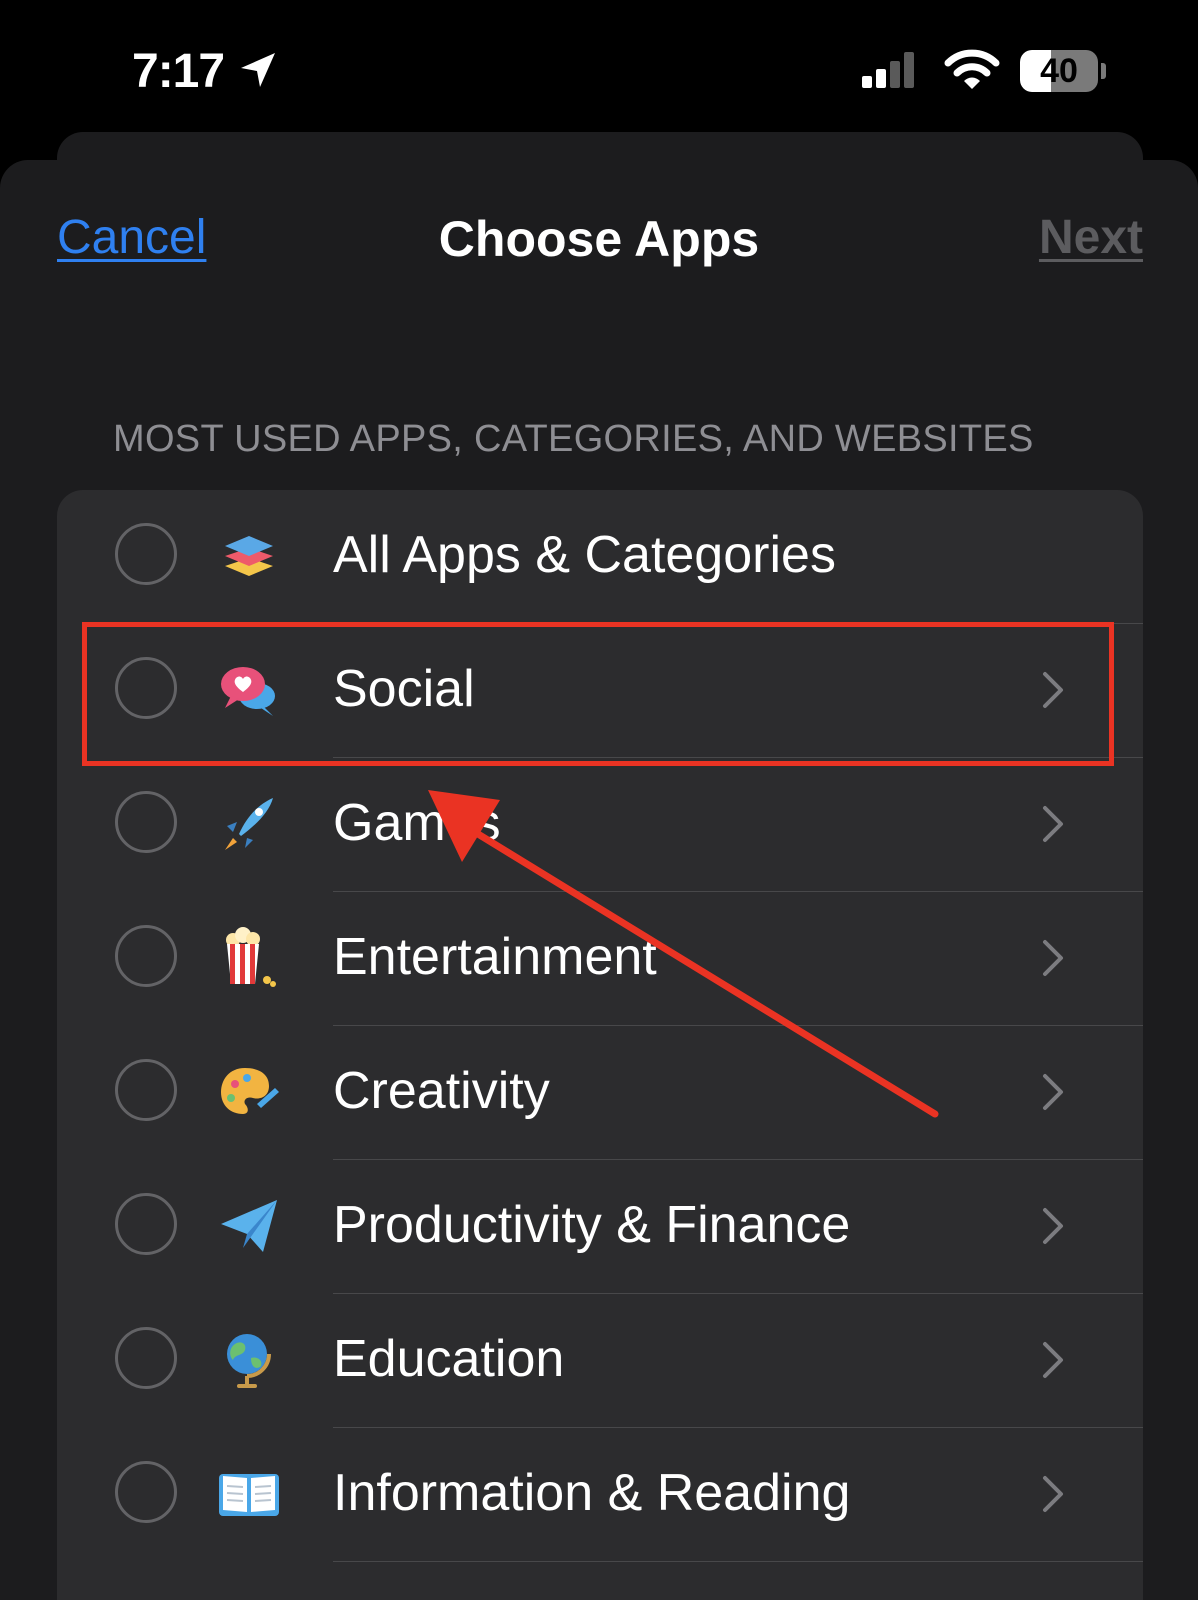  What do you see at coordinates (972, 69) in the screenshot?
I see `wifi-icon` at bounding box center [972, 69].